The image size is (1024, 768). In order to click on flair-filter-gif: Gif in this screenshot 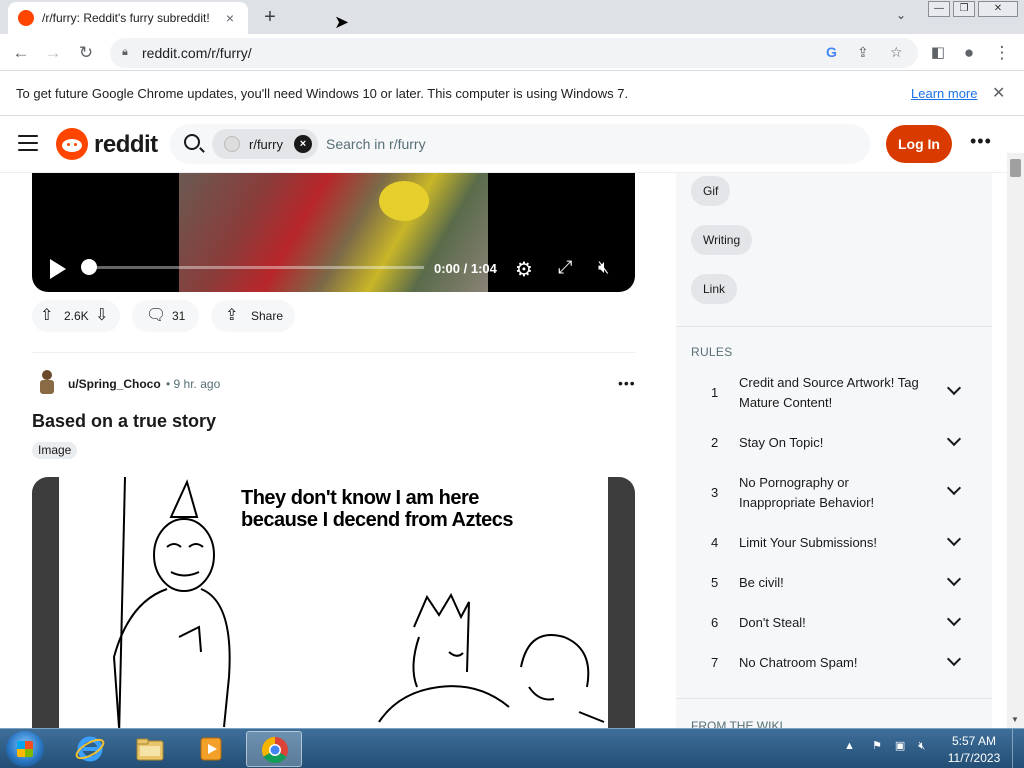, I will do `click(711, 191)`.